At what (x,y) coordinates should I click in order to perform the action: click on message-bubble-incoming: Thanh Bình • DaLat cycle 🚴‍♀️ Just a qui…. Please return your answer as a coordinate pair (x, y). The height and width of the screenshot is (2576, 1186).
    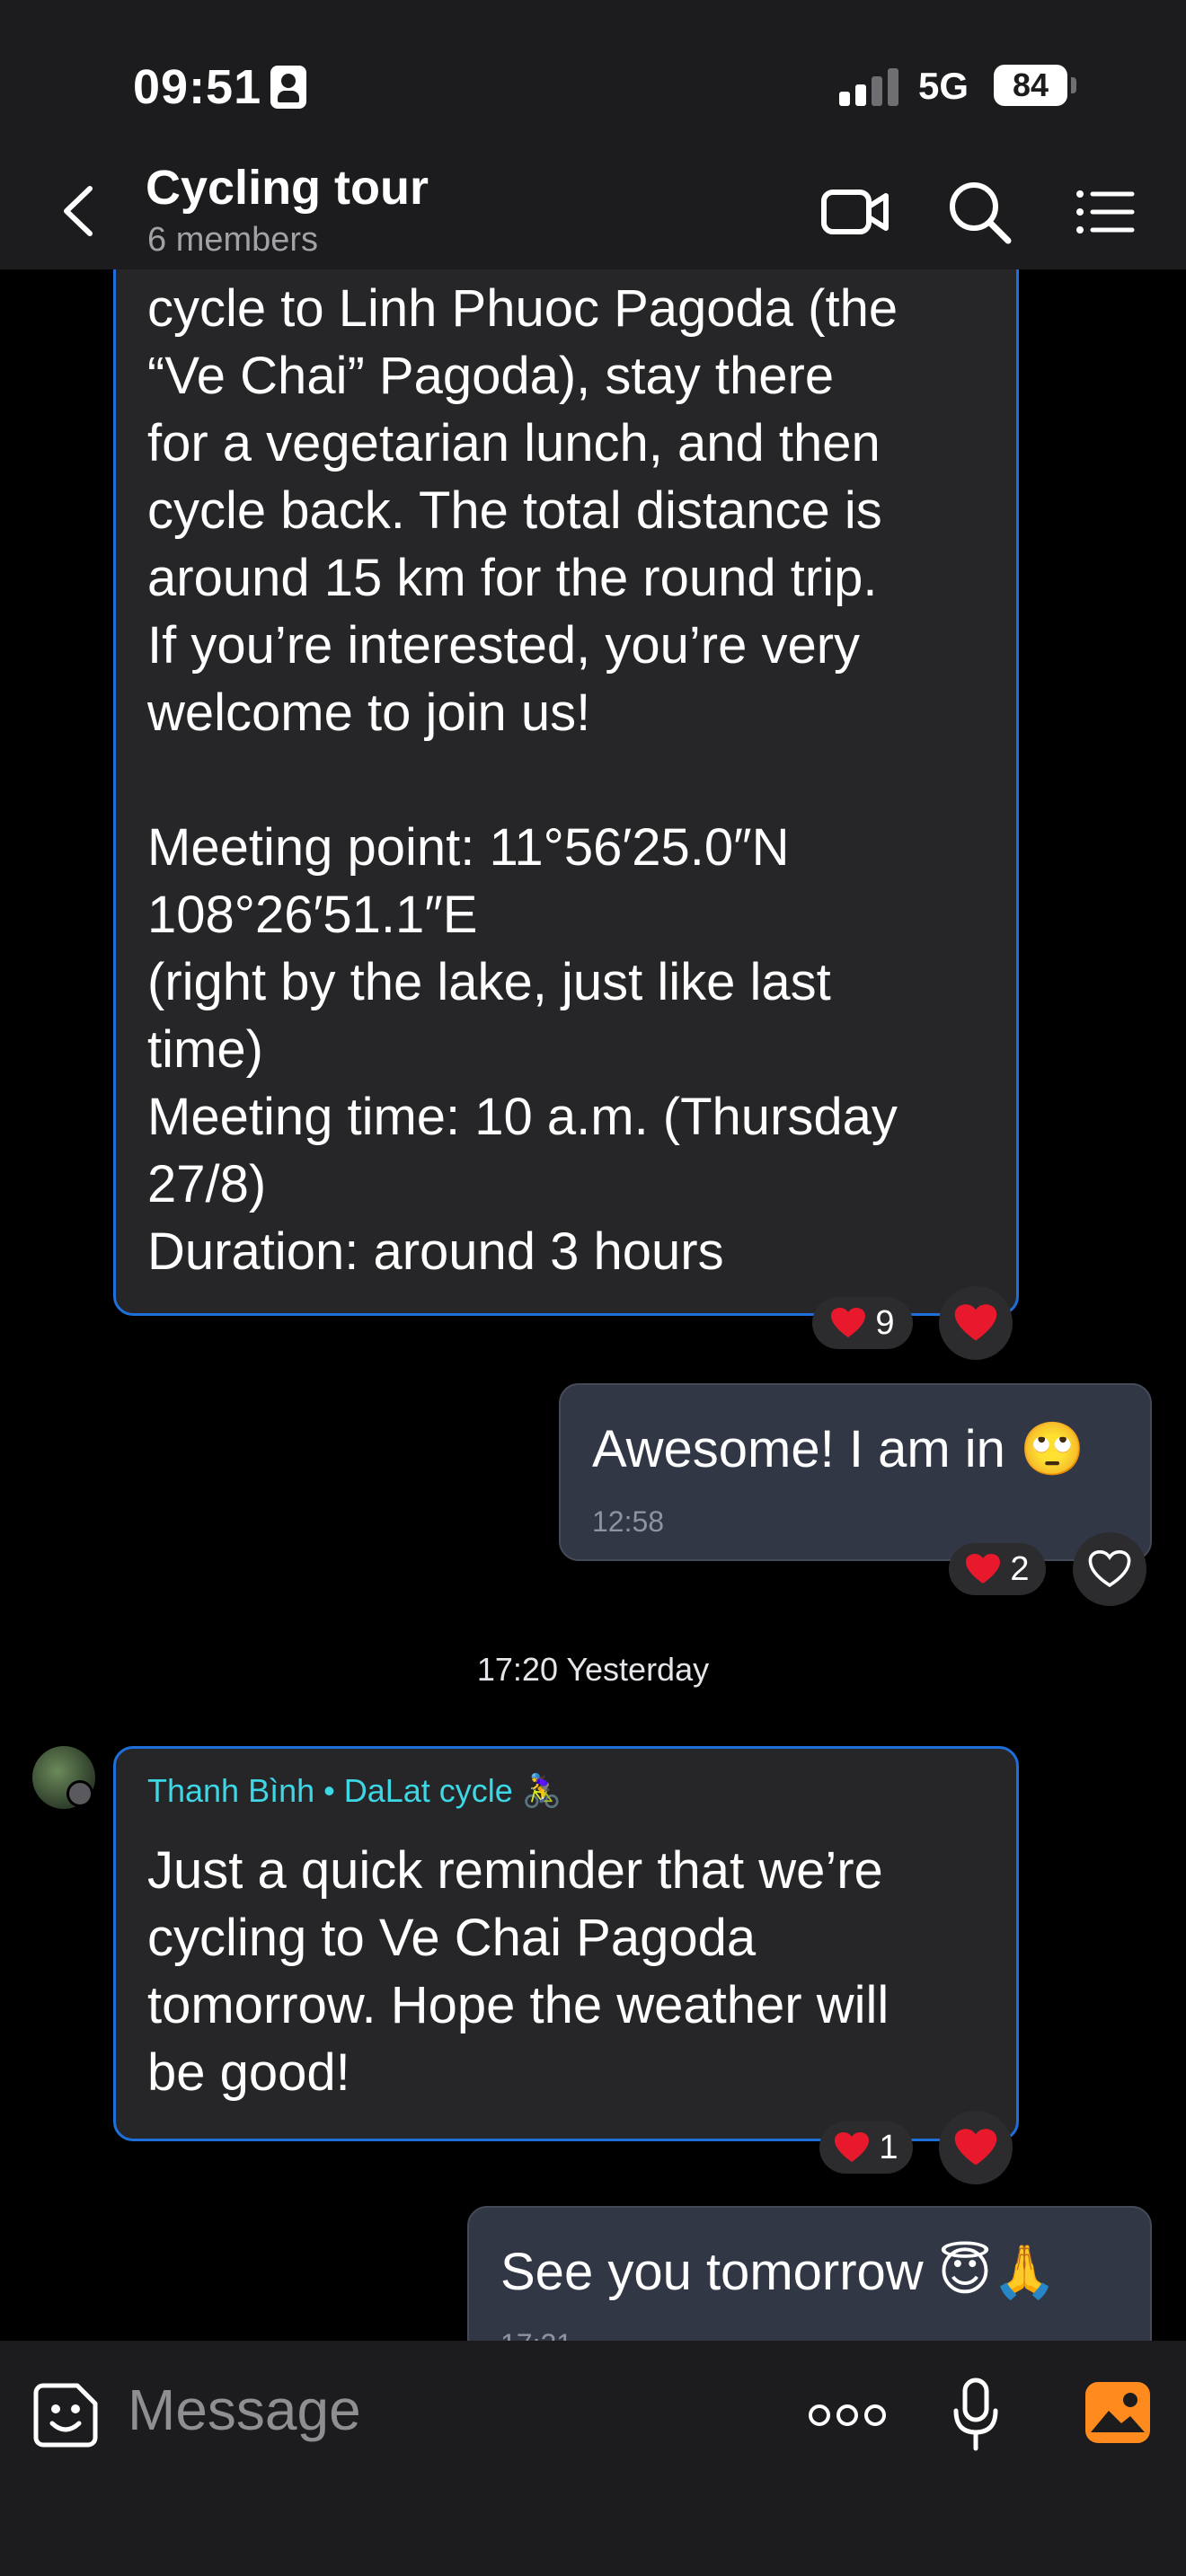
    Looking at the image, I should click on (566, 1944).